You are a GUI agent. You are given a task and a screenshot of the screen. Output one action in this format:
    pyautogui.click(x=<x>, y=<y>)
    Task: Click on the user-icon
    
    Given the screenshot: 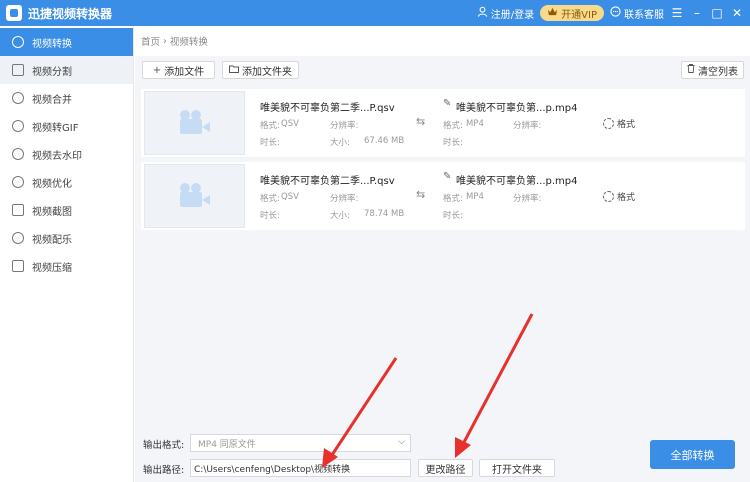 What is the action you would take?
    pyautogui.click(x=482, y=13)
    